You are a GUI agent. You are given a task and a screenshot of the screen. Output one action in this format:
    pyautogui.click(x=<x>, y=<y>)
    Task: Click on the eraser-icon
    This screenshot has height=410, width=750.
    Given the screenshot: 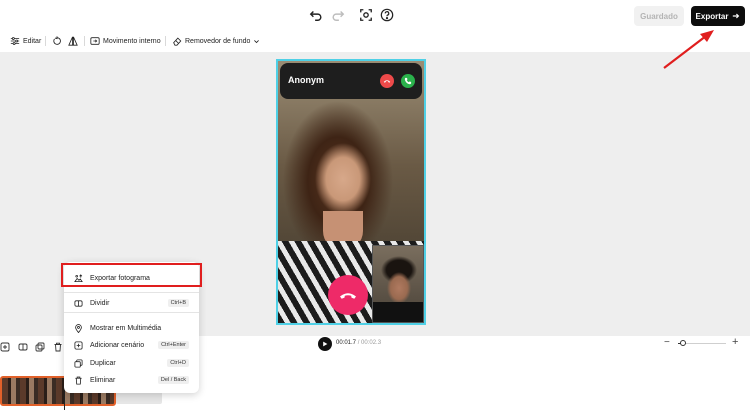 What is the action you would take?
    pyautogui.click(x=177, y=41)
    